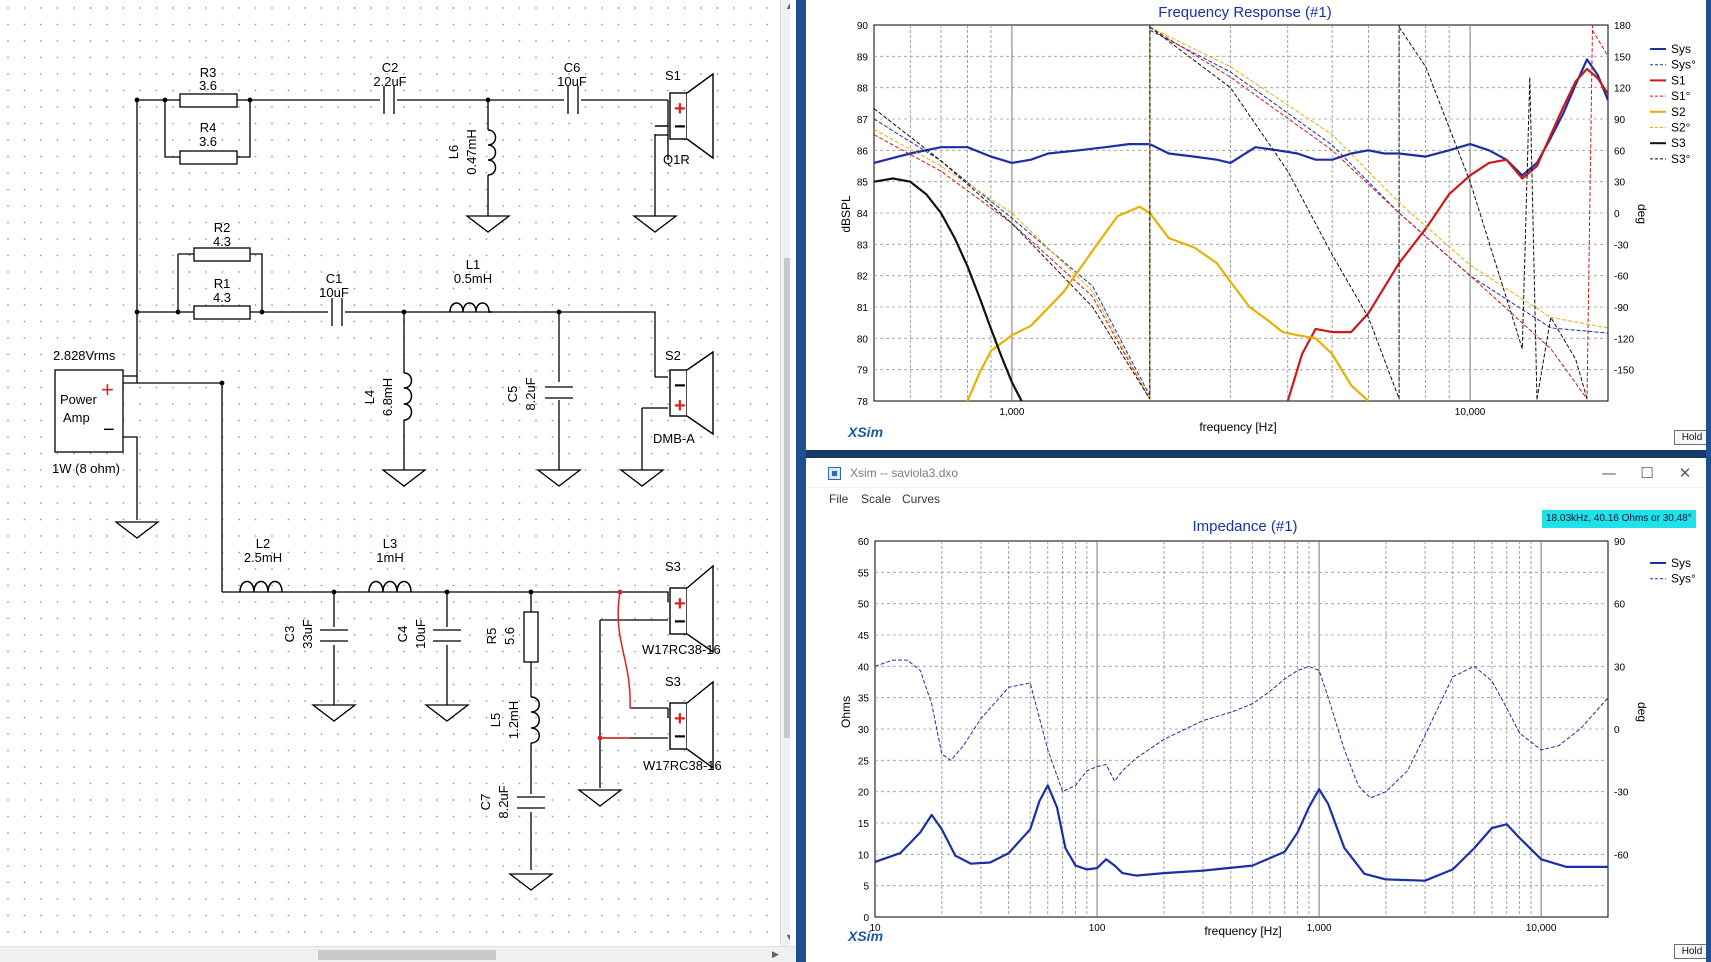 The image size is (1711, 962). What do you see at coordinates (109, 430) in the screenshot?
I see `amp-minus-terminal: −` at bounding box center [109, 430].